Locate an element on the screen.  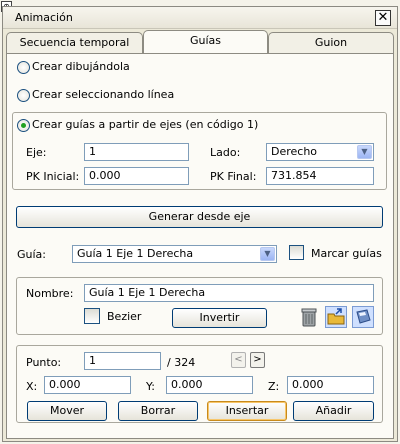
open-folder-icon is located at coordinates (336, 317).